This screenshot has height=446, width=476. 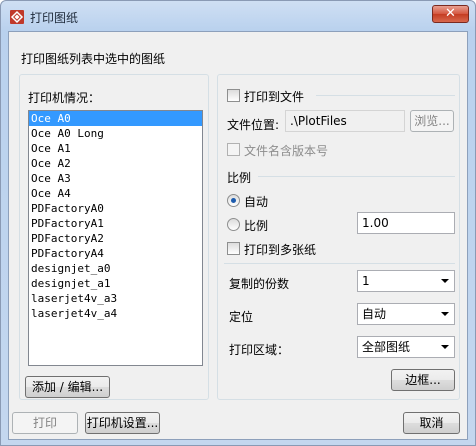 I want to click on print-to-file-label: 打印到文件, so click(x=274, y=97).